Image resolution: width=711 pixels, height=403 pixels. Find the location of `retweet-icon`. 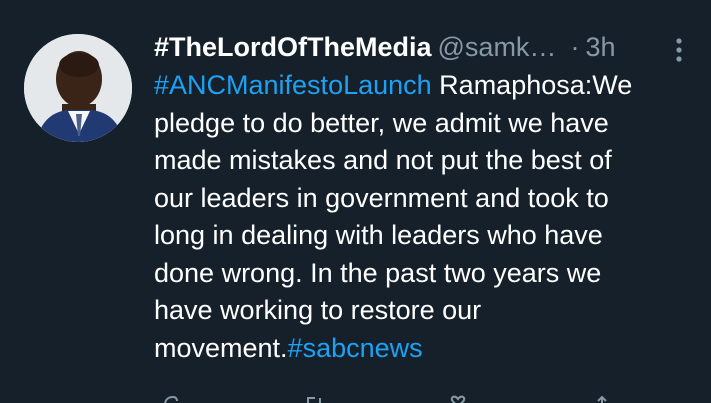

retweet-icon is located at coordinates (314, 399).